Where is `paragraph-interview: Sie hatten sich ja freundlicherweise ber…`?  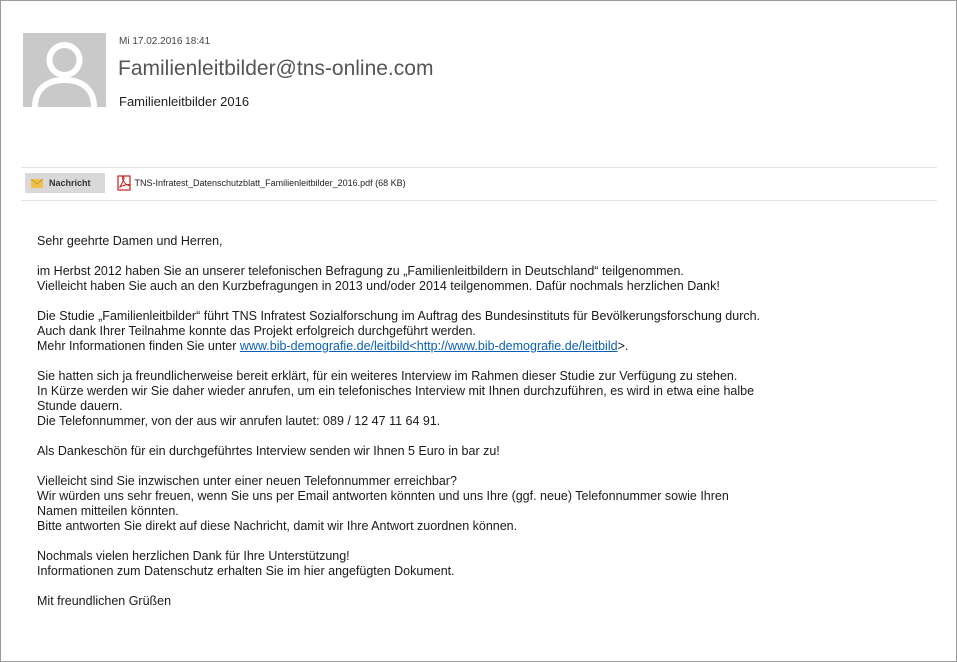
paragraph-interview: Sie hatten sich ja freundlicherweise ber… is located at coordinates (487, 399).